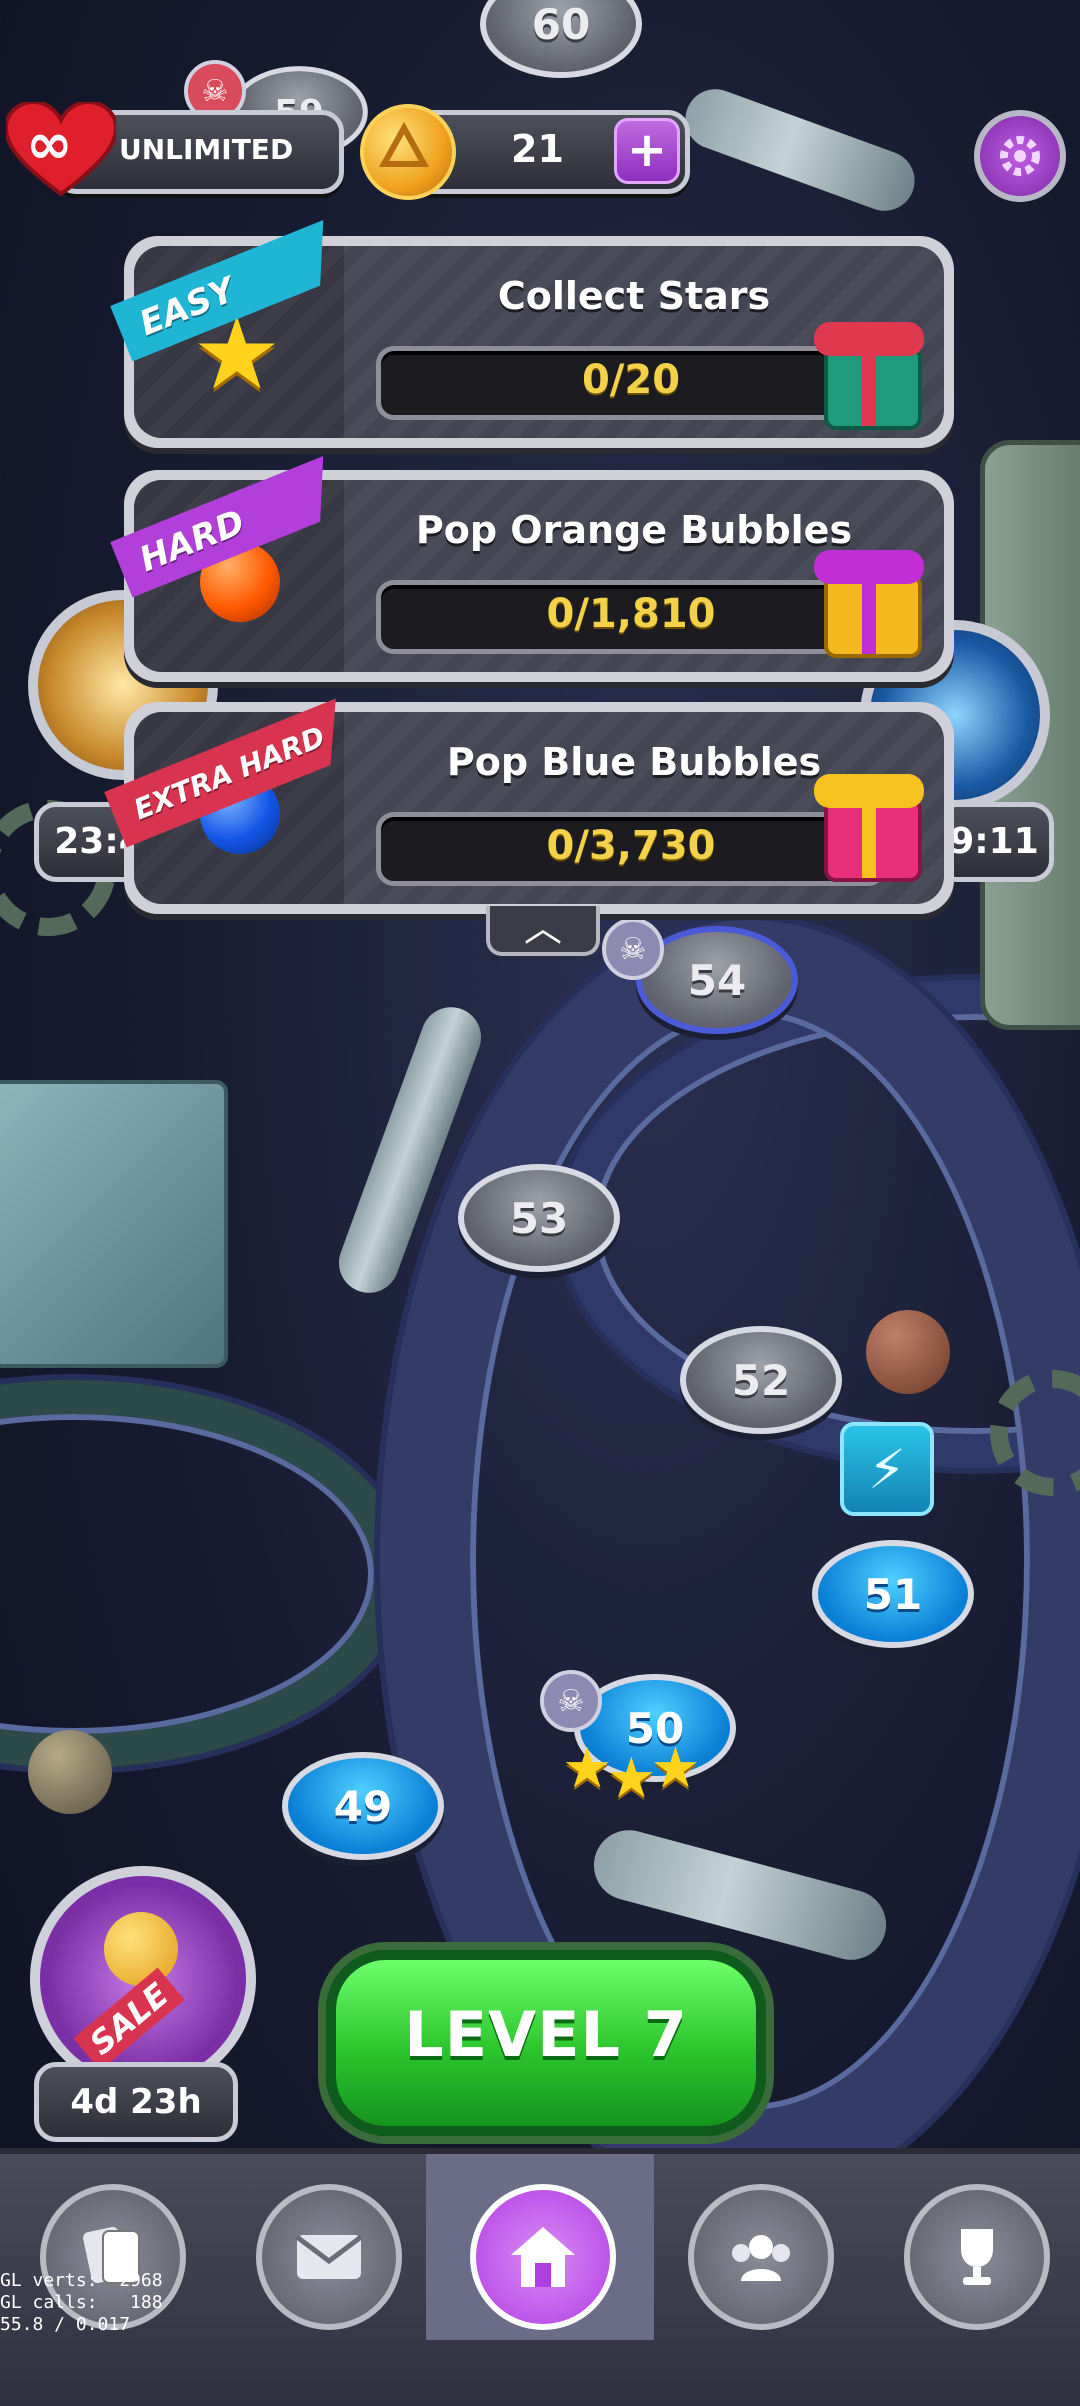 This screenshot has width=1080, height=2406. What do you see at coordinates (631, 380) in the screenshot?
I see `quest-progress-text: 0/20` at bounding box center [631, 380].